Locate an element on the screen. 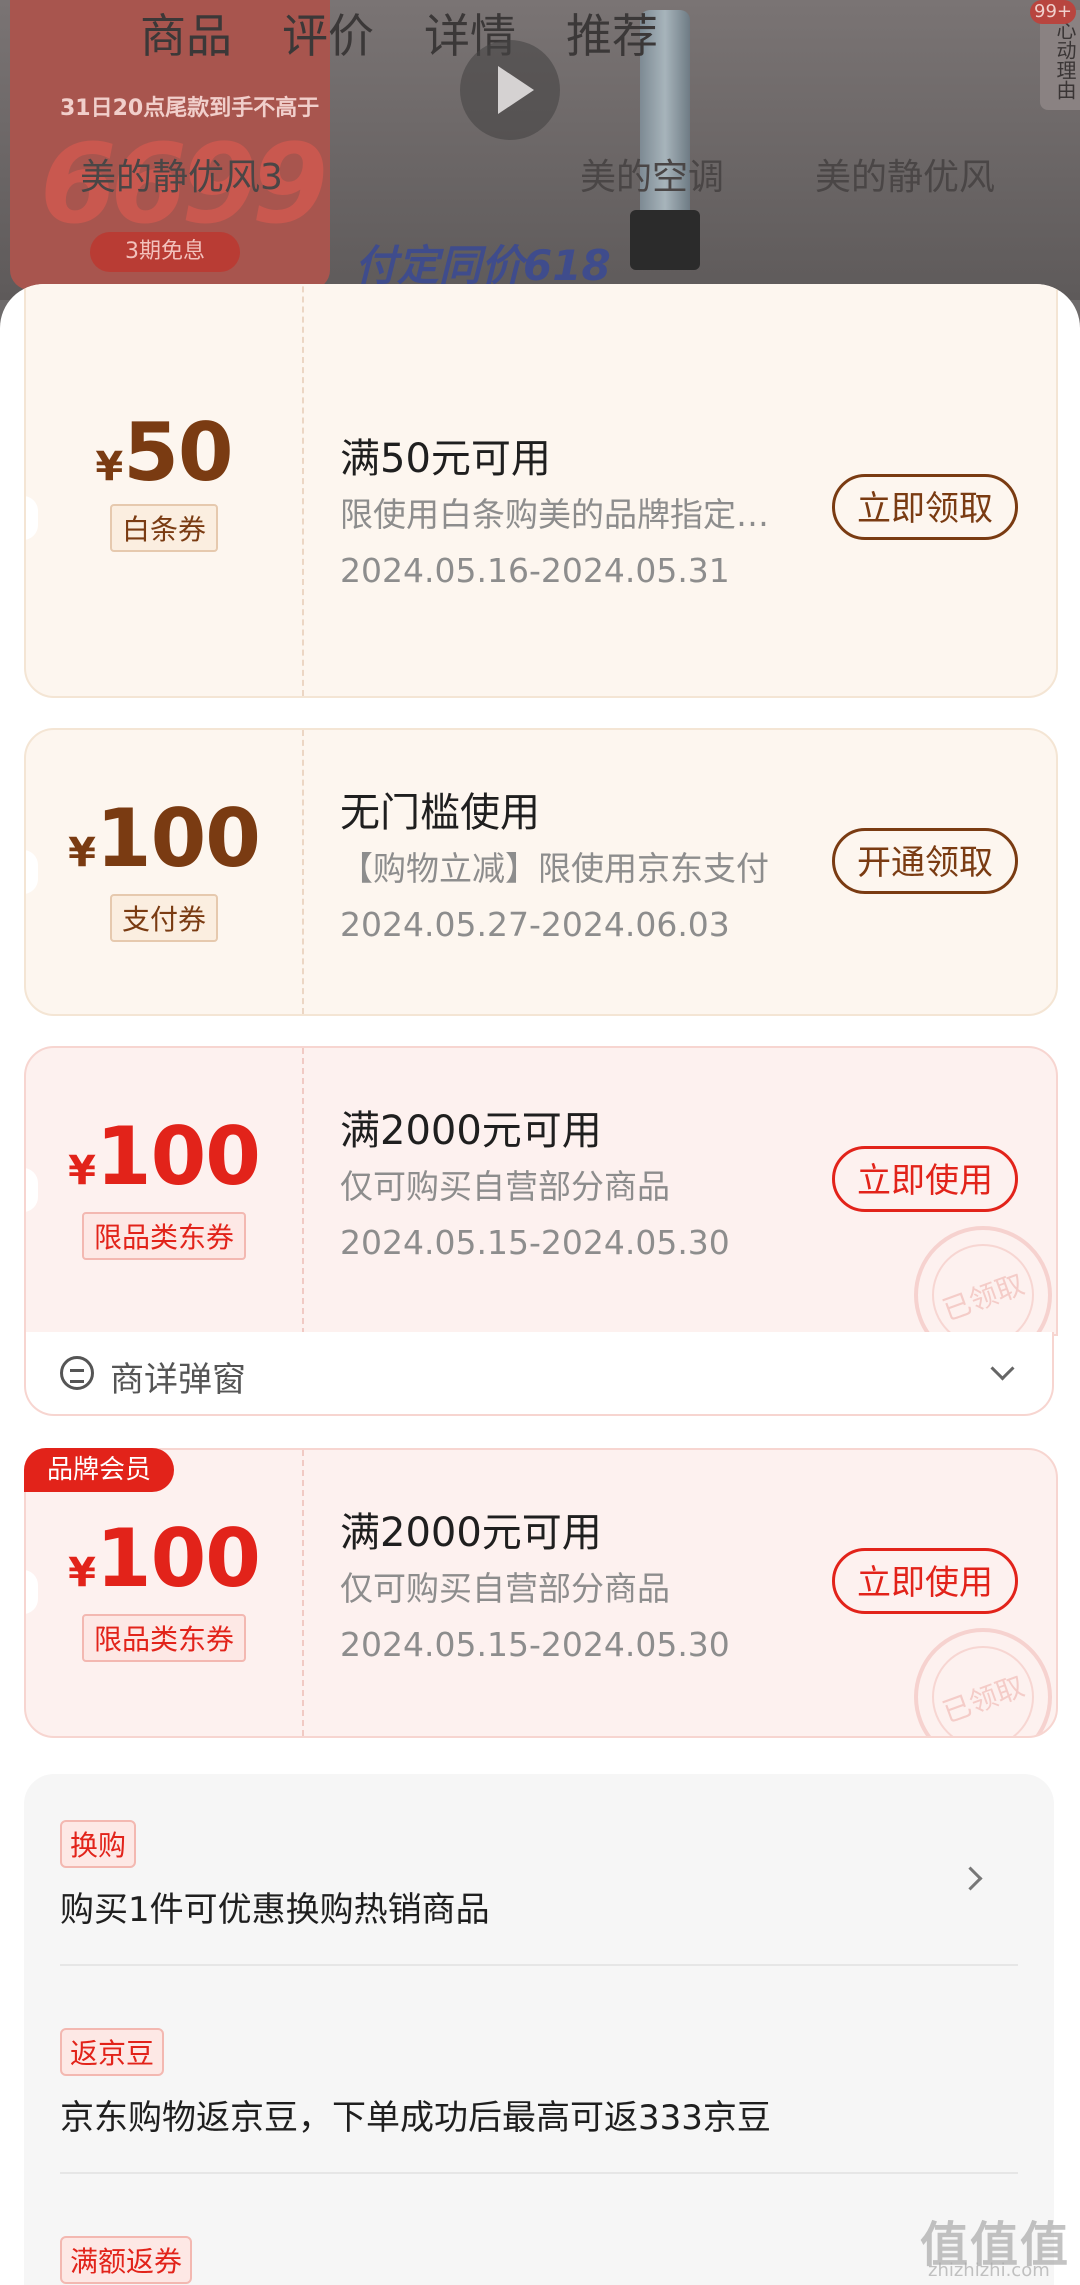 This screenshot has height=2285, width=1080. tab-reviews: 评价 is located at coordinates (328, 36).